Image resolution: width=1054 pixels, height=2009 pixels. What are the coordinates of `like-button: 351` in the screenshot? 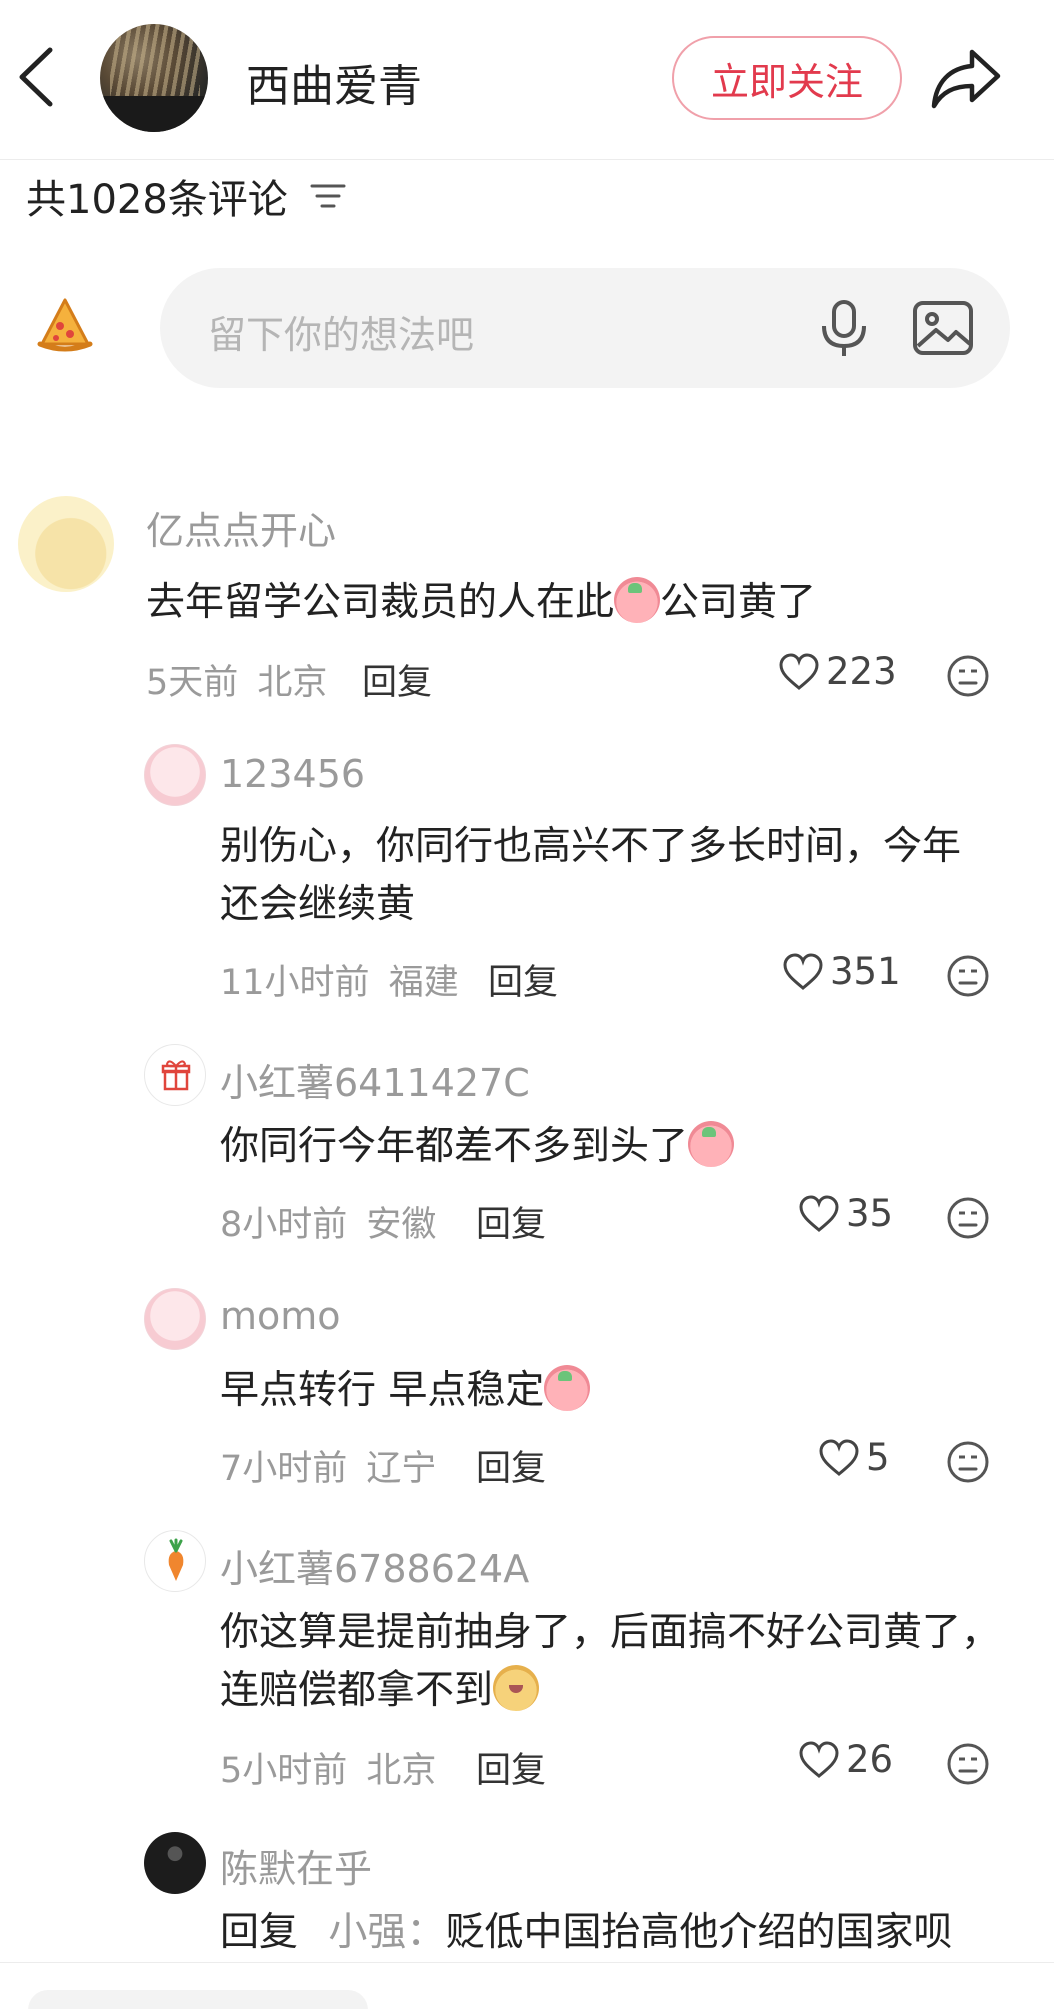 It's located at (841, 971).